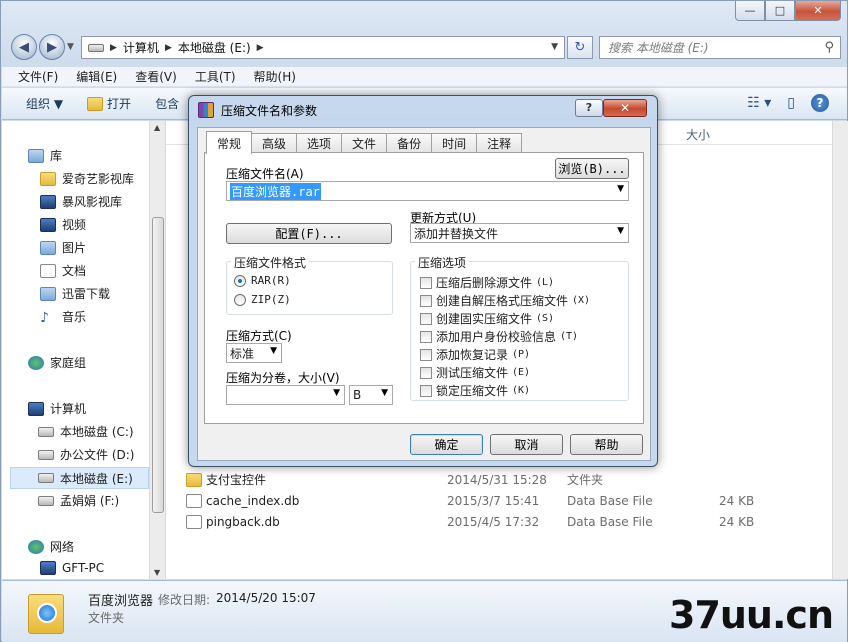 The height and width of the screenshot is (642, 848). What do you see at coordinates (214, 47) in the screenshot?
I see `breadcrumb-drive-e: 本地磁盘 (E:)` at bounding box center [214, 47].